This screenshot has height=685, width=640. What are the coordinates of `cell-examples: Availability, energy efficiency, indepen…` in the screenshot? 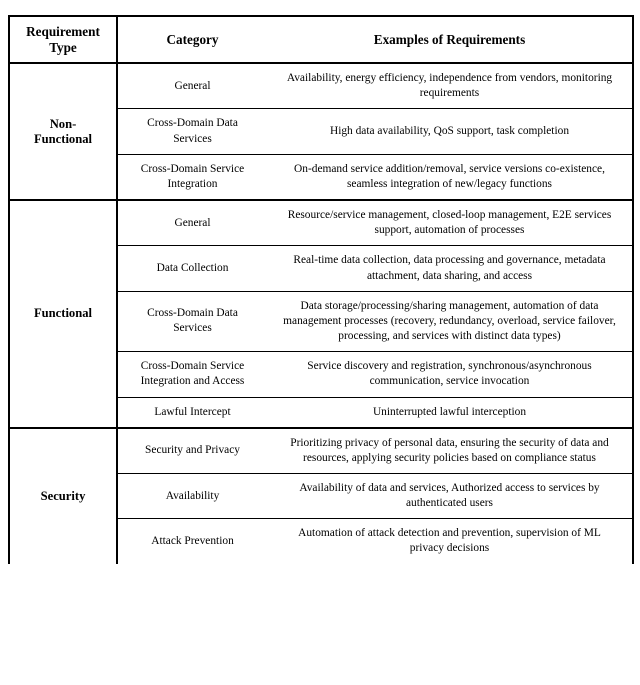 It's located at (449, 86).